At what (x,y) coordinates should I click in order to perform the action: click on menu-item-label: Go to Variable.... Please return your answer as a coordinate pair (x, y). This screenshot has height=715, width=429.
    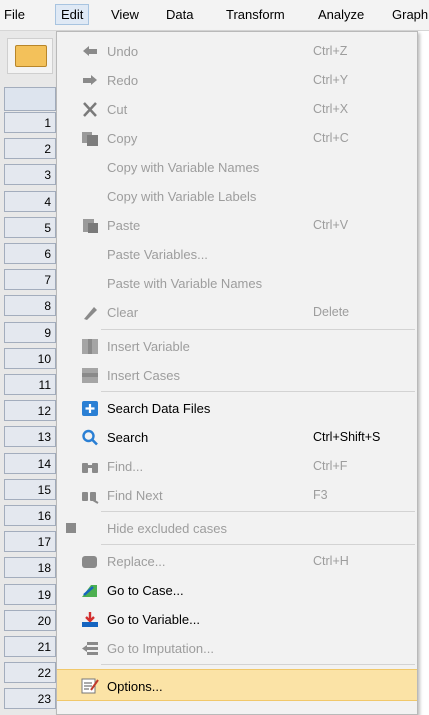
    Looking at the image, I should click on (153, 619).